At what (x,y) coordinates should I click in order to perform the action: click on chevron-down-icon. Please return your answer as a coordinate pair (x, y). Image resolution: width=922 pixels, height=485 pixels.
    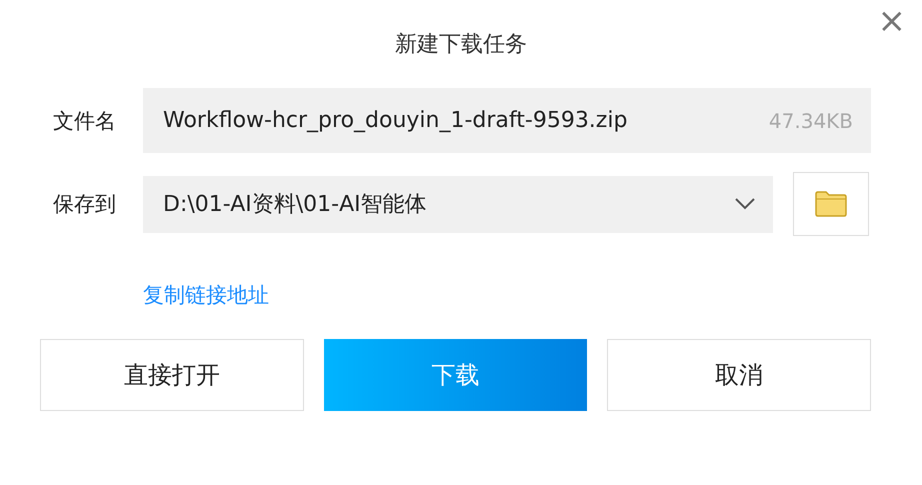
    Looking at the image, I should click on (745, 204).